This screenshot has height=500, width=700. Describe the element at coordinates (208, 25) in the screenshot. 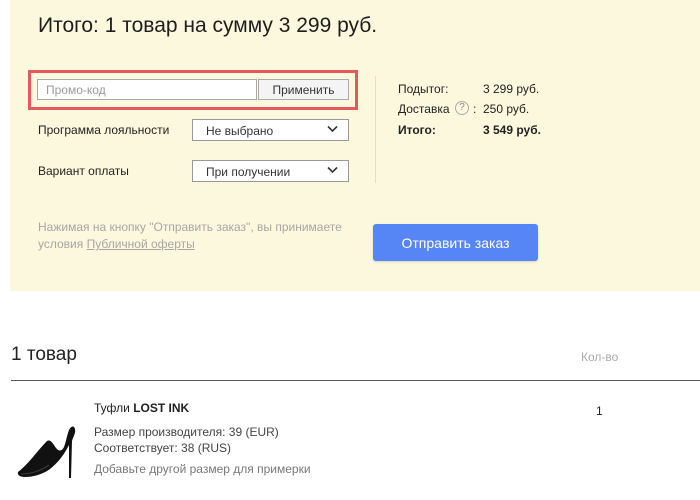

I see `order-summary-title: Итого: 1 товар на сумму 3 299 руб.` at that location.